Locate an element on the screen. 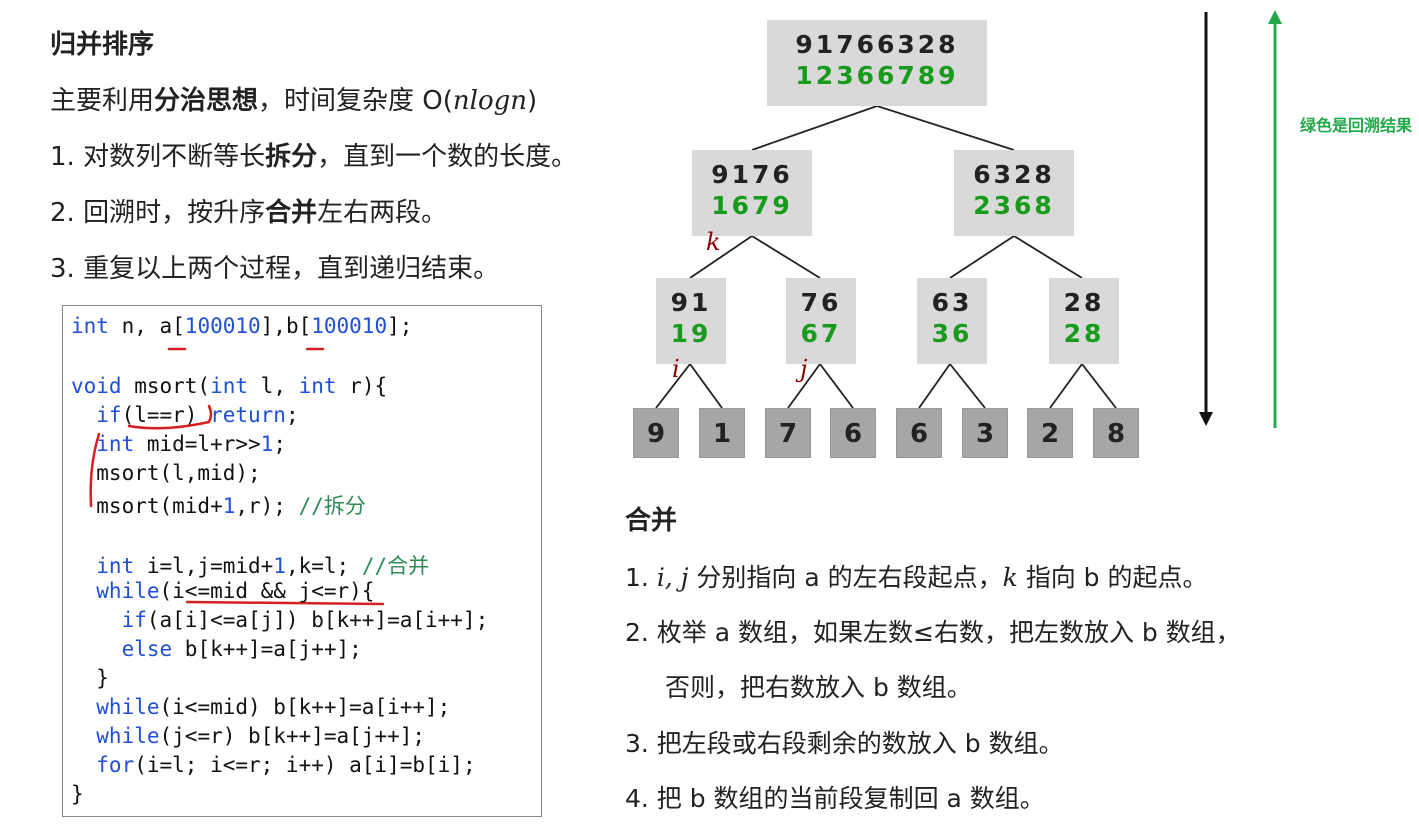 The image size is (1419, 826). leaf-1: 1 is located at coordinates (722, 433).